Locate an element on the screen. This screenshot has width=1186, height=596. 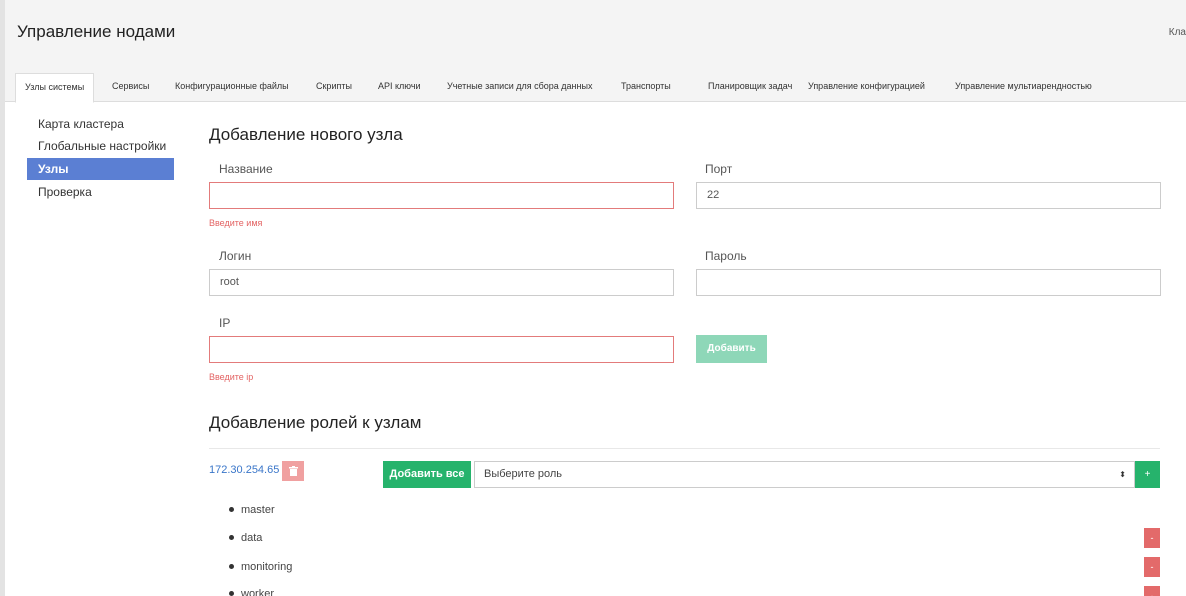
tab-config-management: Управление конфигурацией is located at coordinates (866, 88).